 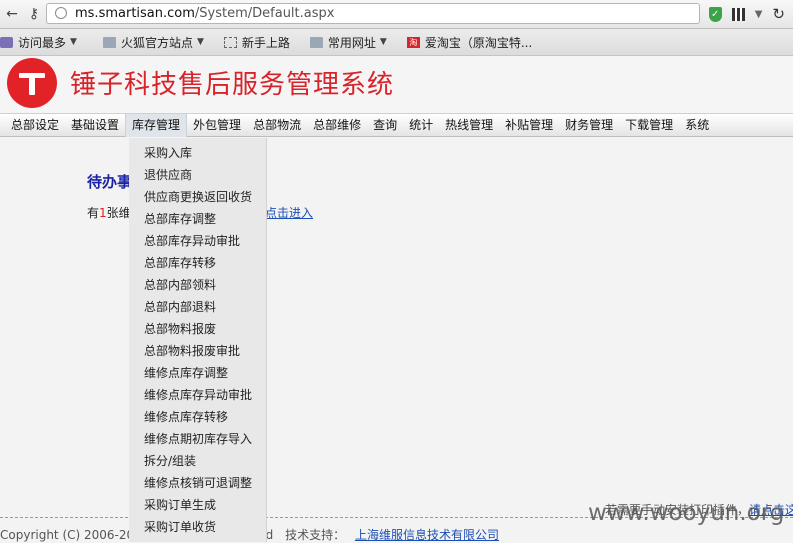 What do you see at coordinates (61, 13) in the screenshot?
I see `globe-icon` at bounding box center [61, 13].